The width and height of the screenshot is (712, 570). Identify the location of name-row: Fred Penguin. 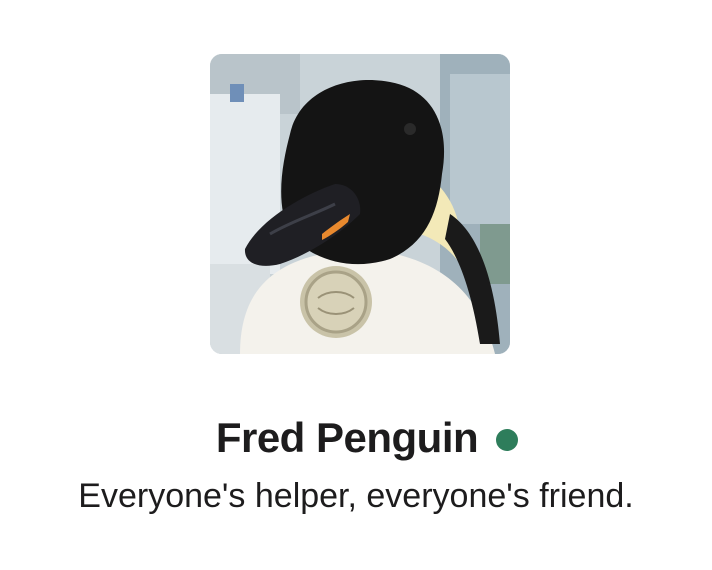
(356, 438).